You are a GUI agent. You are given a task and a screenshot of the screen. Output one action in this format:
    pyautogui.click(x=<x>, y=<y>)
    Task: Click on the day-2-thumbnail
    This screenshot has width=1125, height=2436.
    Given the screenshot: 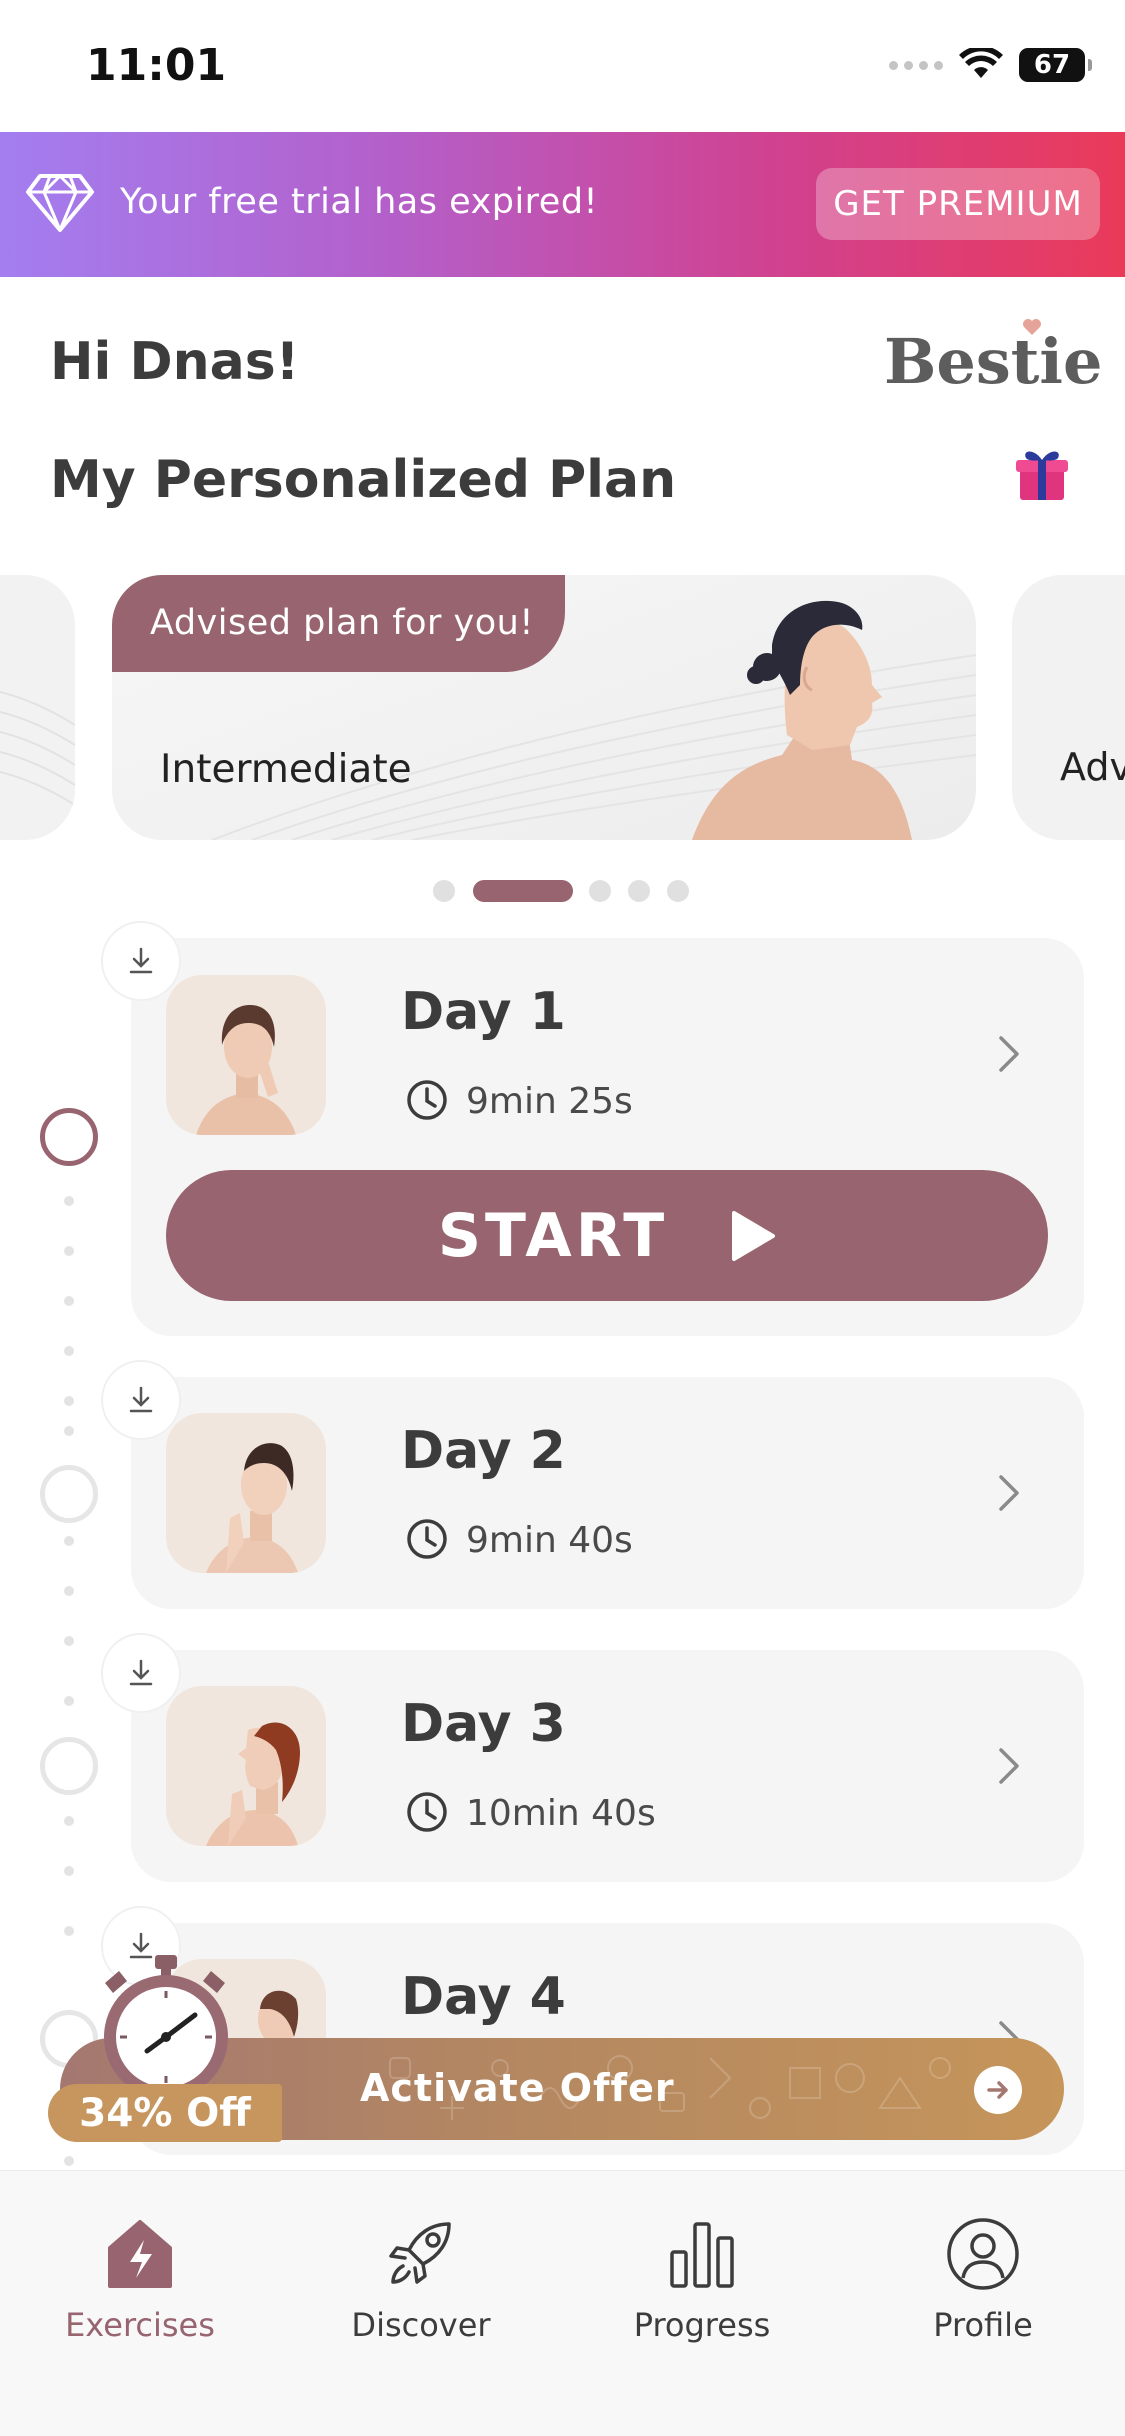 What is the action you would take?
    pyautogui.click(x=246, y=1493)
    